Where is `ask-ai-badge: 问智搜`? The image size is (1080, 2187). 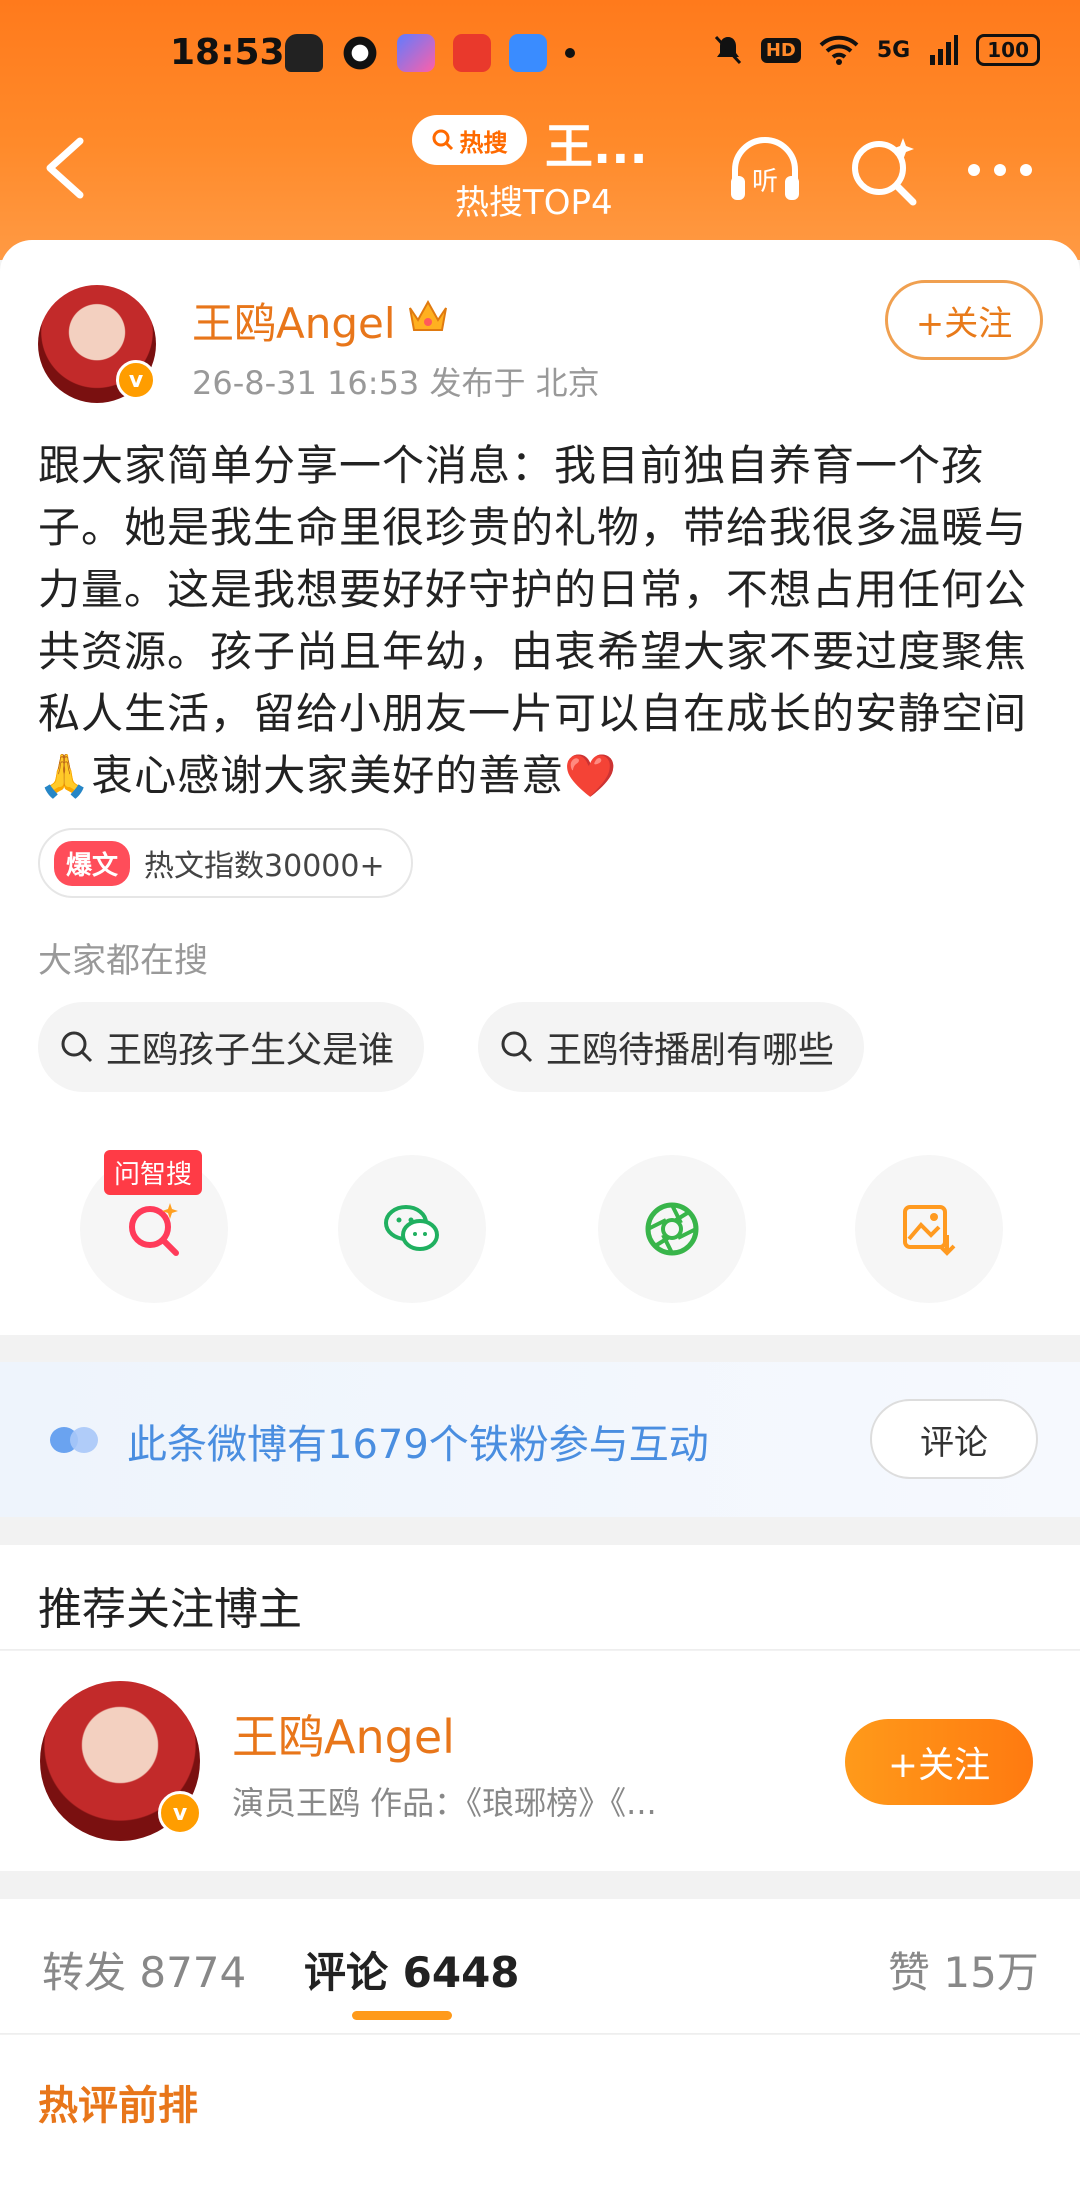 ask-ai-badge: 问智搜 is located at coordinates (153, 1172).